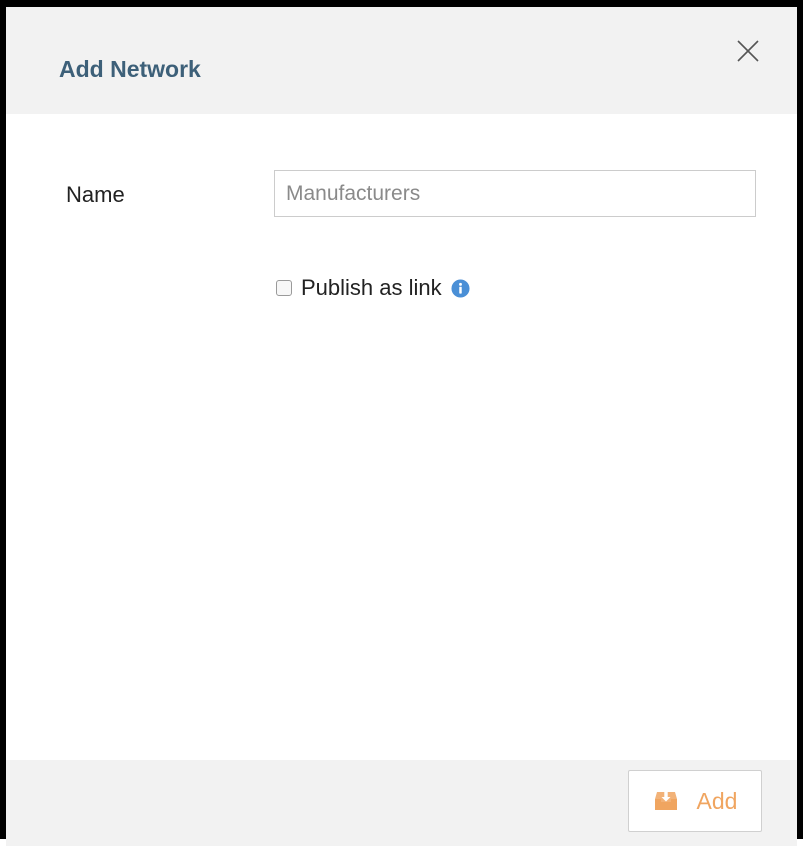 This screenshot has width=809, height=846. I want to click on download-tray-icon, so click(665, 801).